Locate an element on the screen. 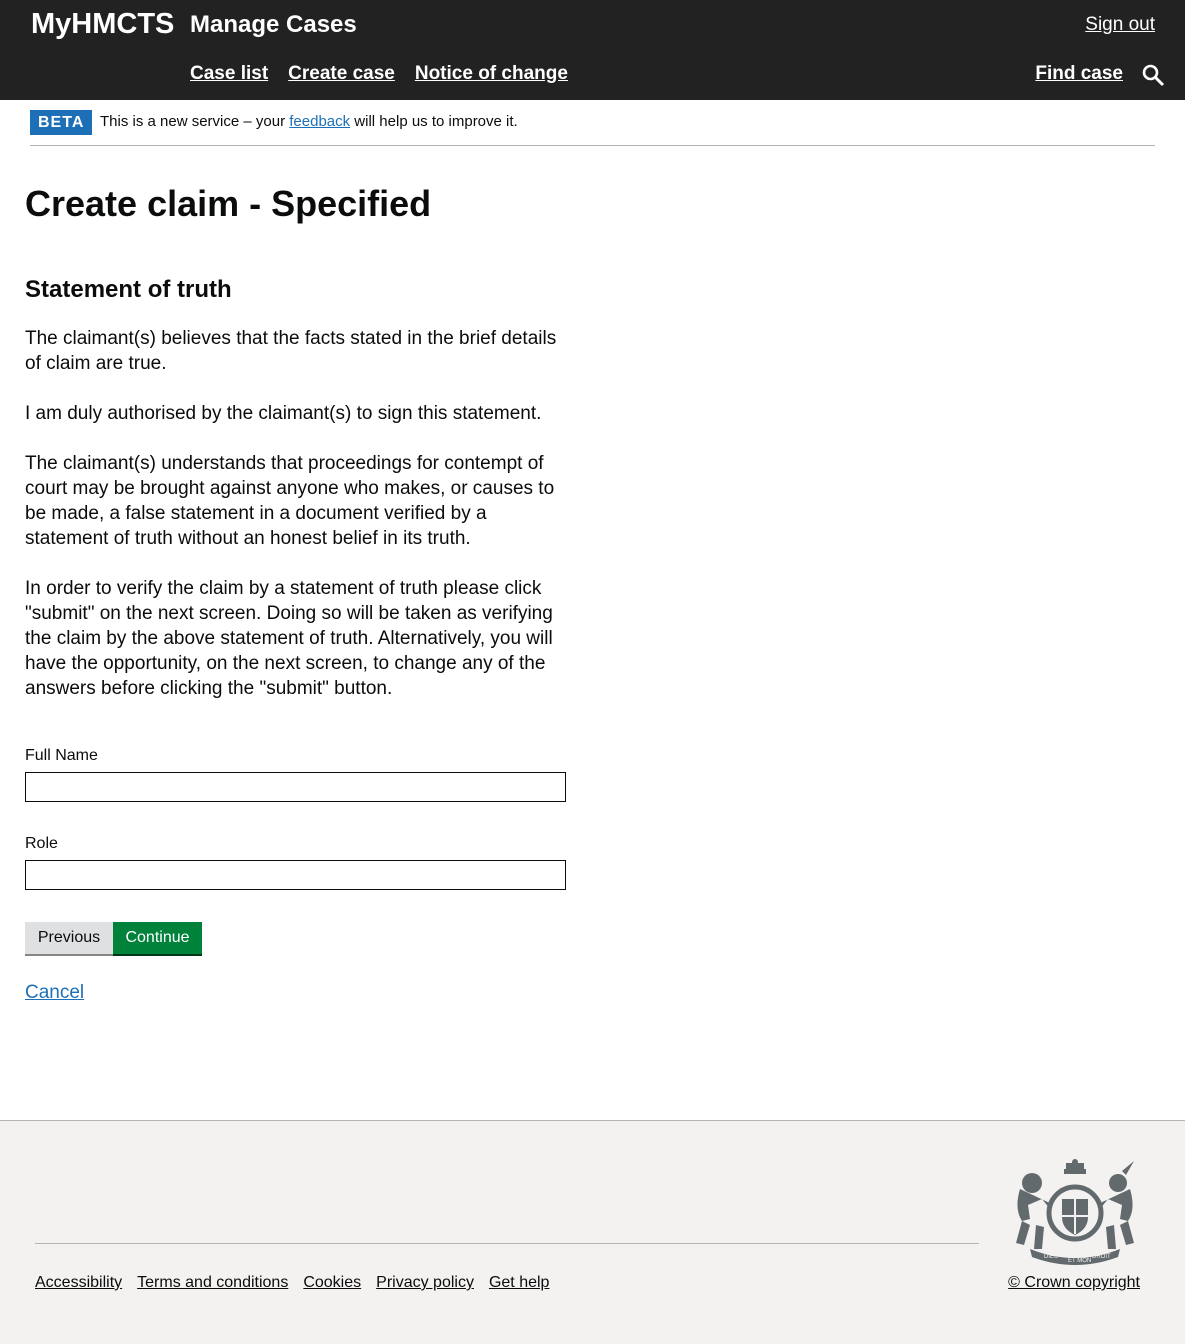 Image resolution: width=1185 pixels, height=1344 pixels. continue-button: Continue is located at coordinates (157, 938).